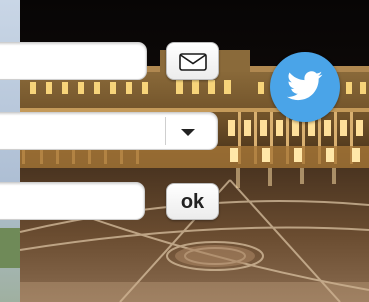 The width and height of the screenshot is (369, 302). What do you see at coordinates (192, 201) in the screenshot?
I see `ok-button: ok` at bounding box center [192, 201].